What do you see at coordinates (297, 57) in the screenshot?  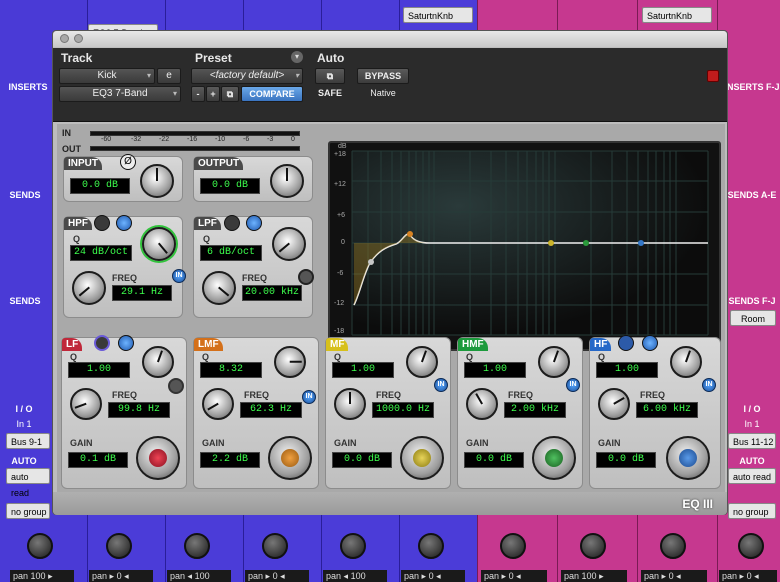 I see `preset-menu-icon: ▾` at bounding box center [297, 57].